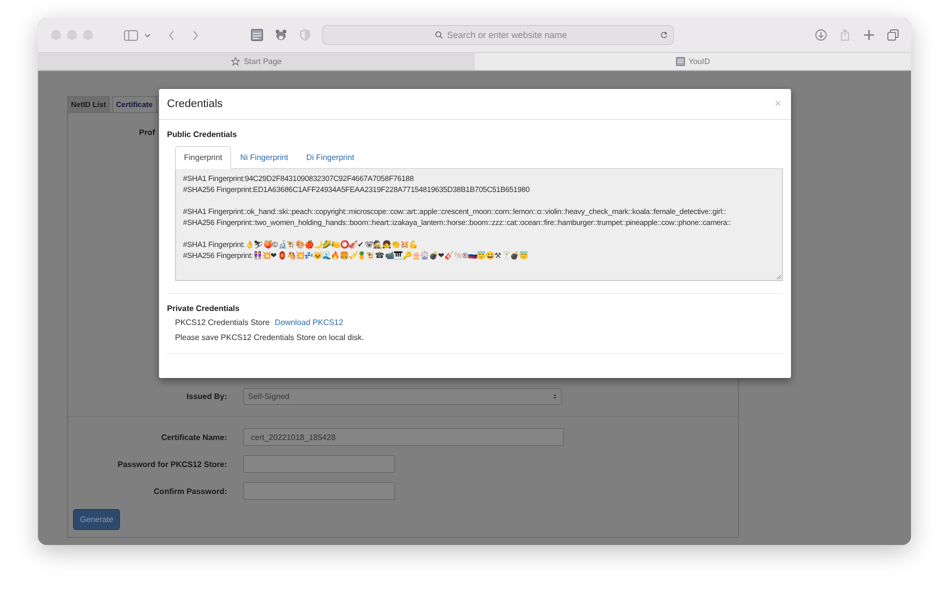 The image size is (950, 594). What do you see at coordinates (281, 35) in the screenshot?
I see `bear-icon` at bounding box center [281, 35].